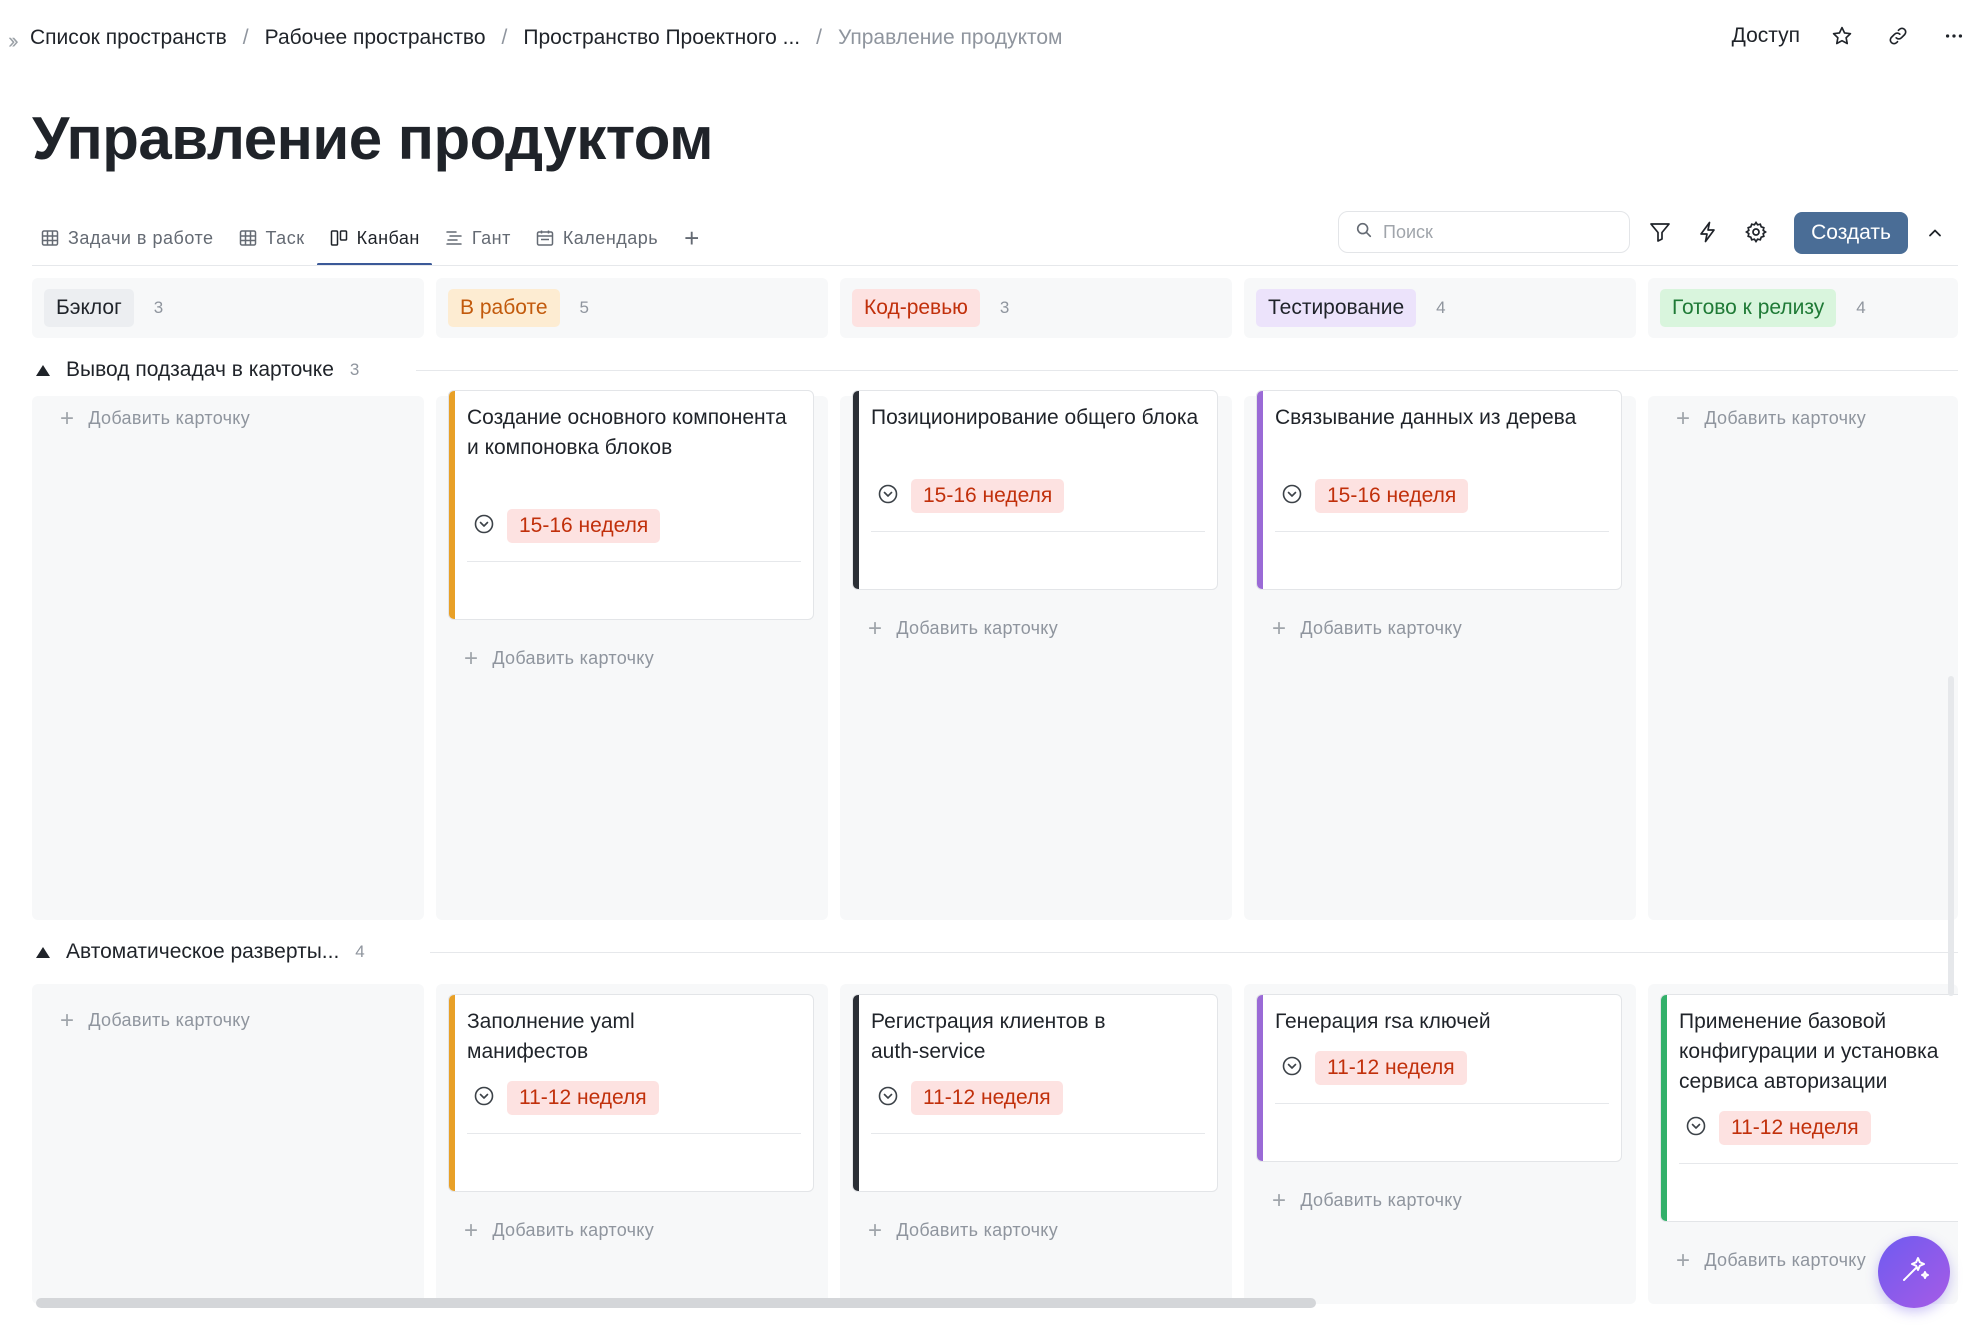  I want to click on task-card: Связывание данных из дерева 15-16 неделя, so click(1439, 490).